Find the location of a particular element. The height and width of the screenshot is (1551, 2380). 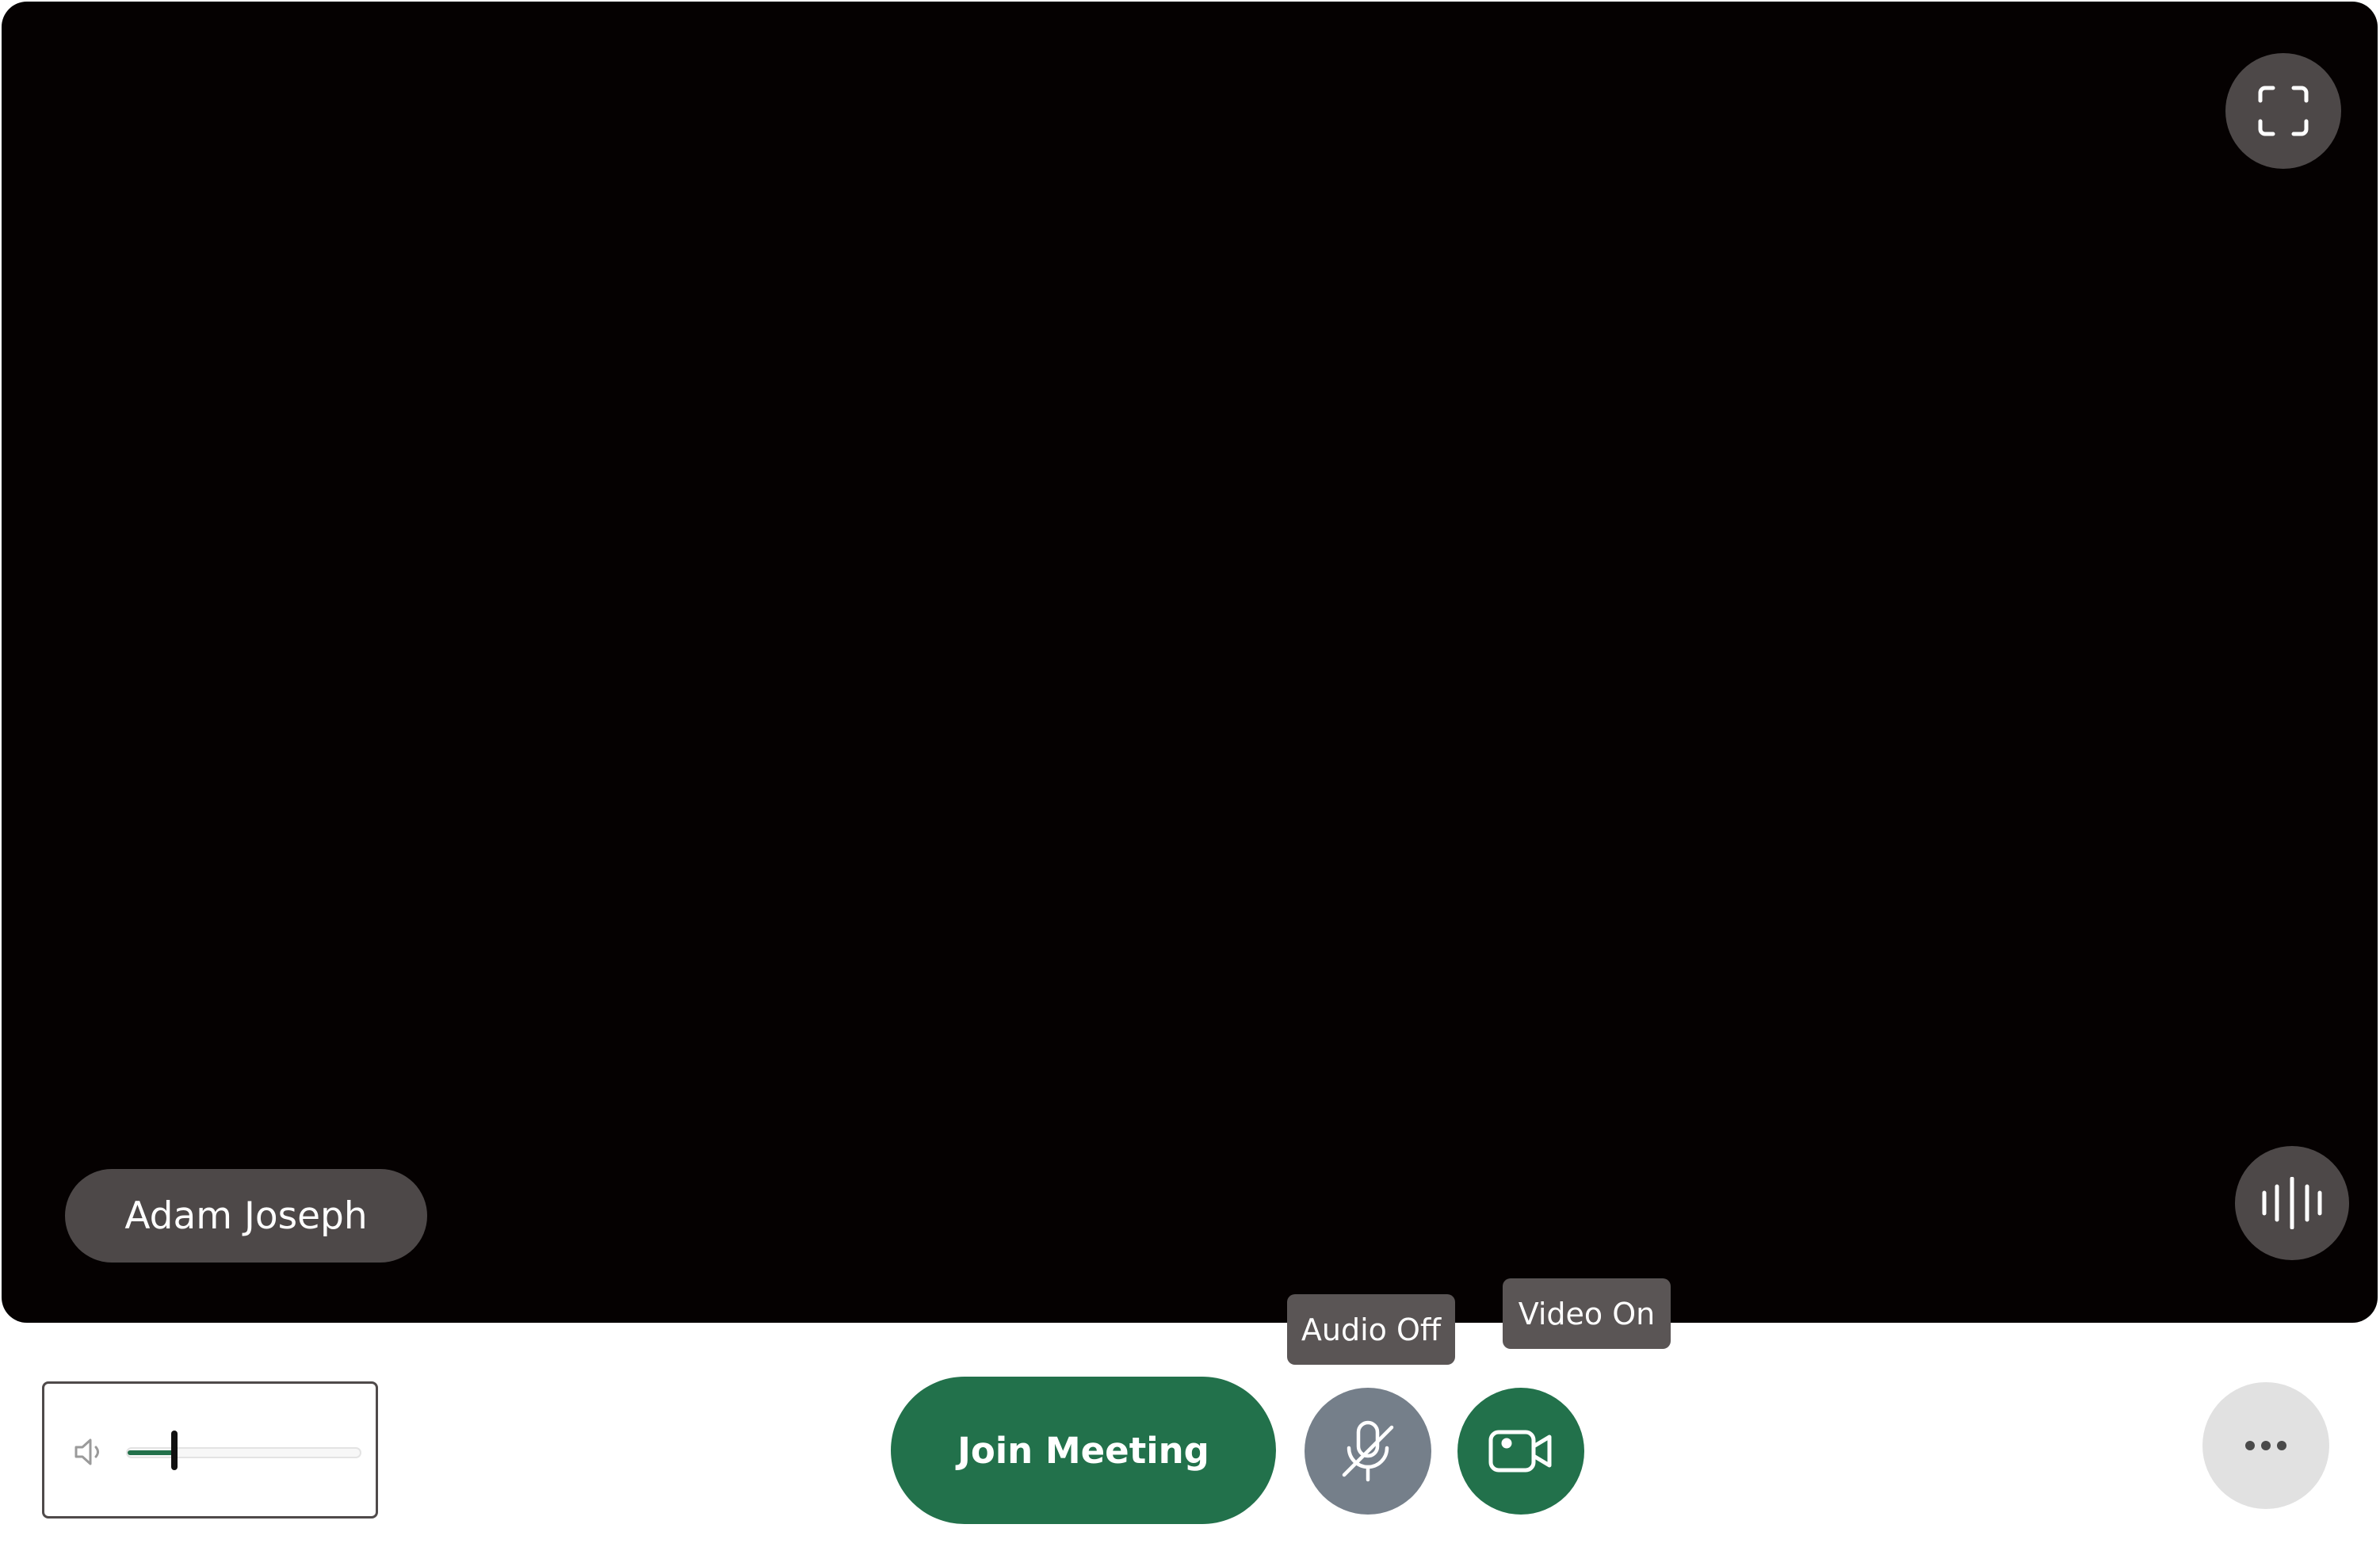

video-toggle-button is located at coordinates (1520, 1451).